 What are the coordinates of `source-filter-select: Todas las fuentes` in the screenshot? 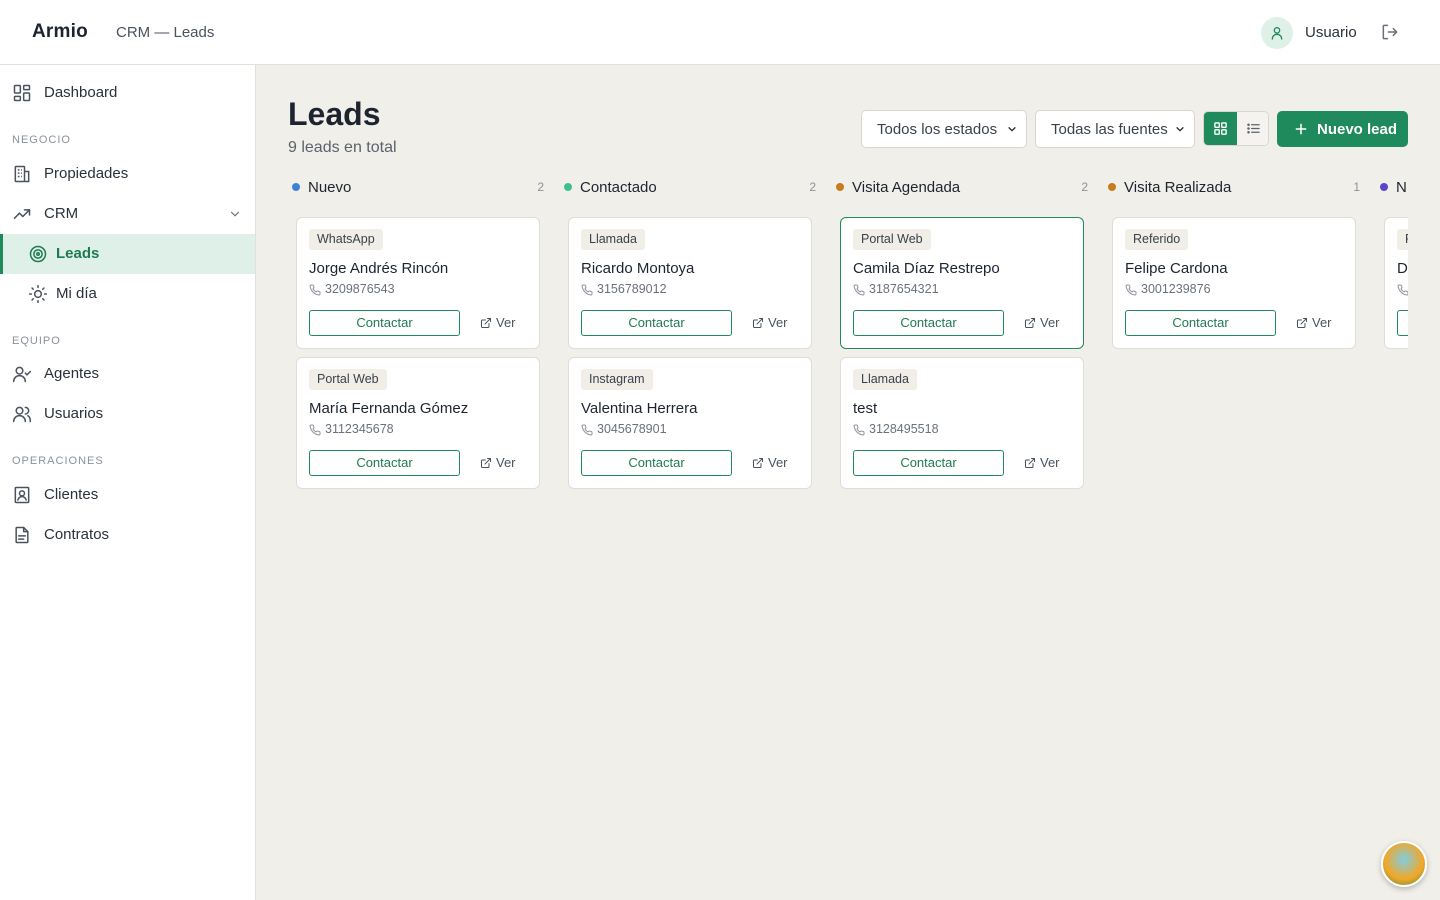 It's located at (1115, 129).